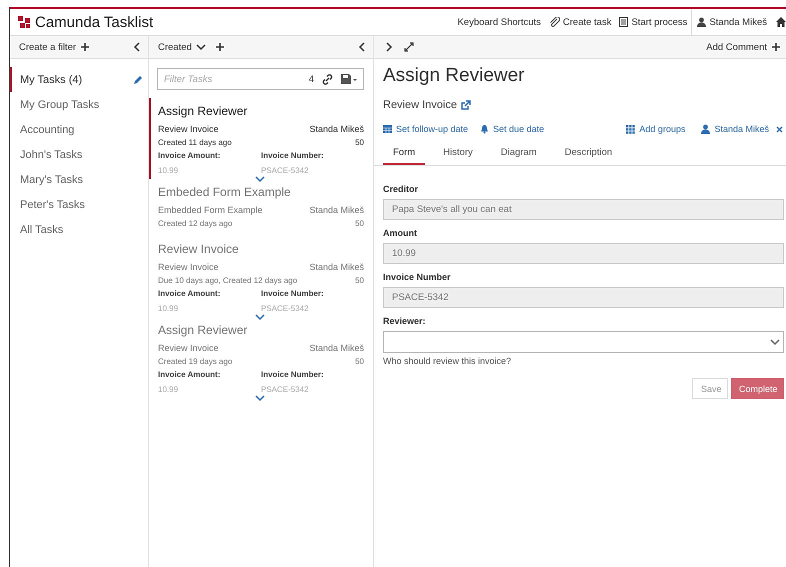 The height and width of the screenshot is (567, 786). I want to click on field-label: Reviewer:, so click(405, 321).